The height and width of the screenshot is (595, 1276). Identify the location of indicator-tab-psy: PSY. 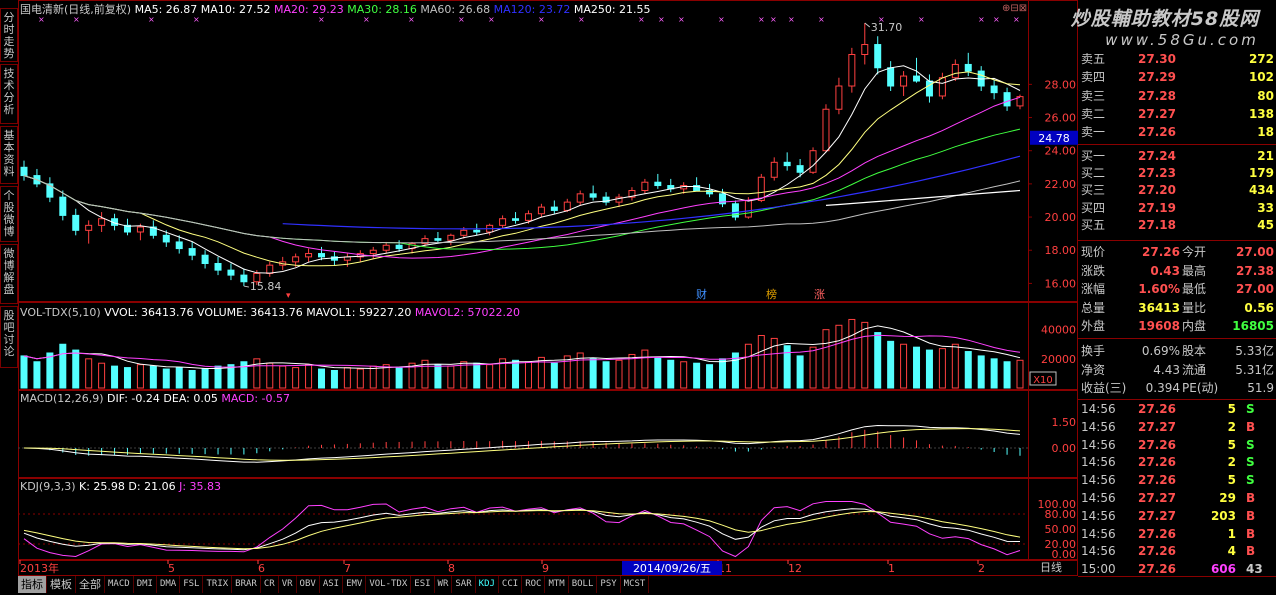
(609, 584).